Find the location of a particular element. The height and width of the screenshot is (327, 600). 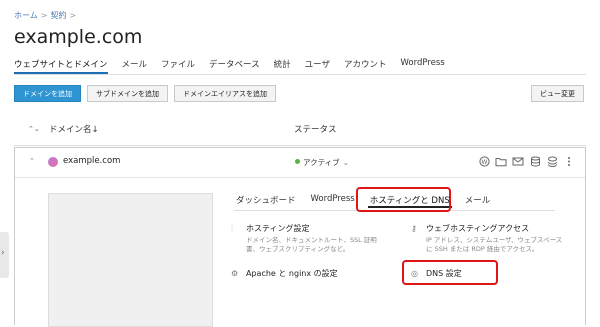

highlight-box-hosting-dns is located at coordinates (403, 199).